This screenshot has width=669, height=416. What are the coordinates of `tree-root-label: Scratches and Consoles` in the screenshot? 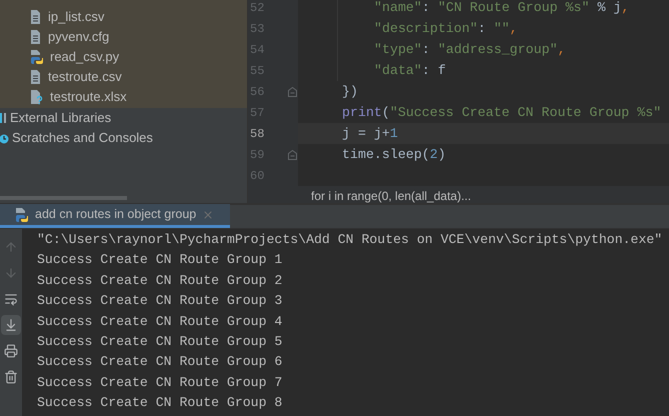 It's located at (82, 138).